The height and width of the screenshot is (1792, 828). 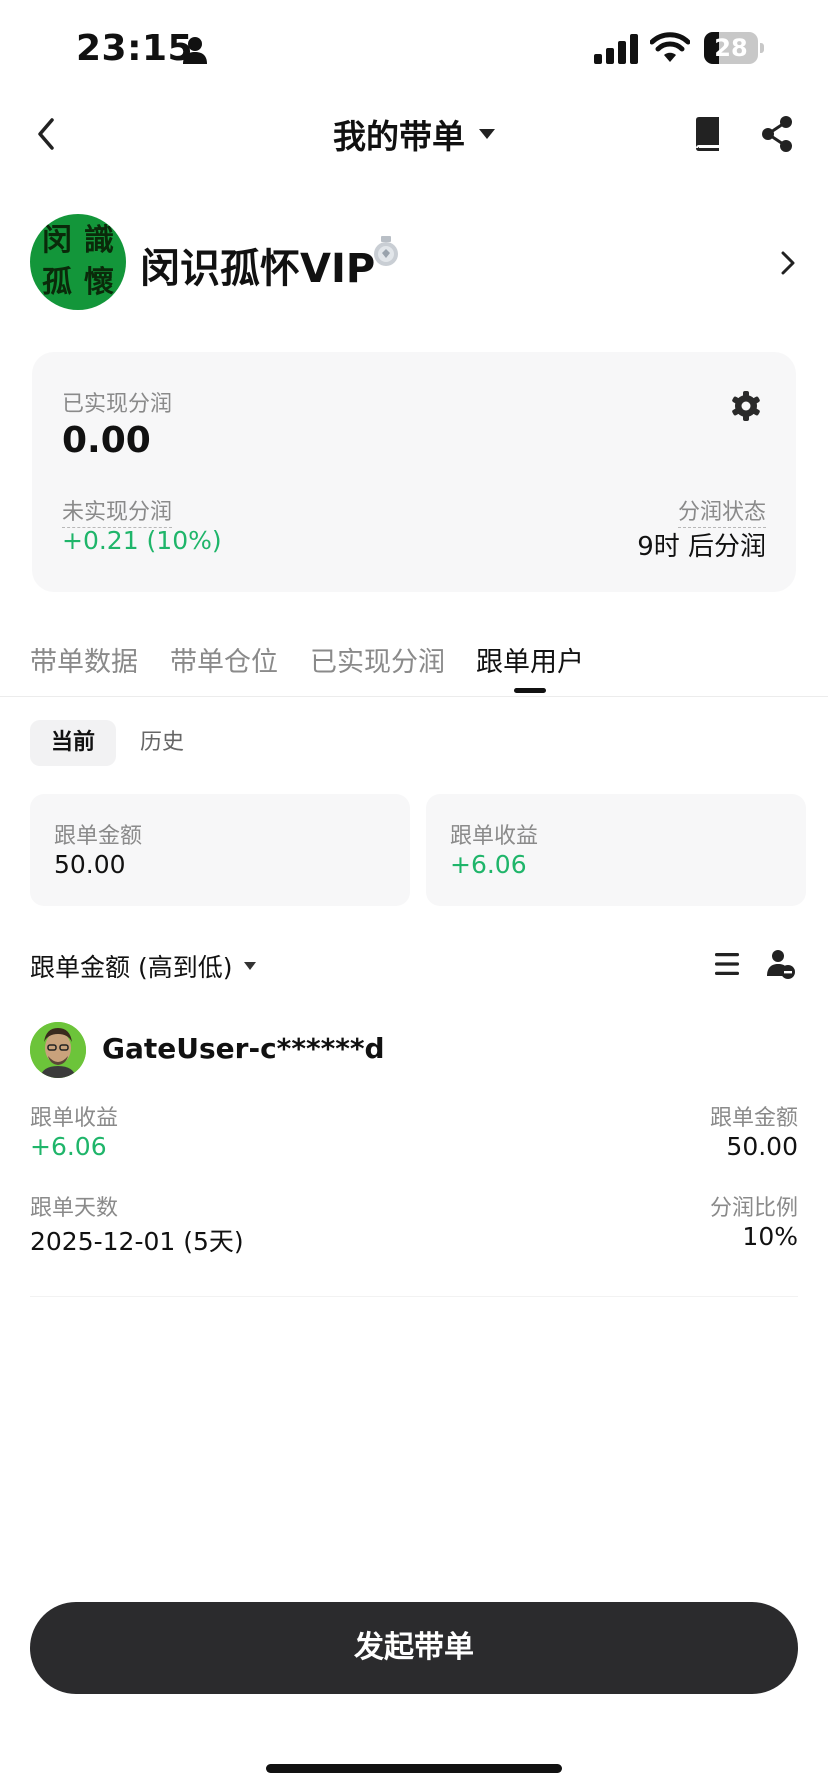 I want to click on medal-icon, so click(x=386, y=251).